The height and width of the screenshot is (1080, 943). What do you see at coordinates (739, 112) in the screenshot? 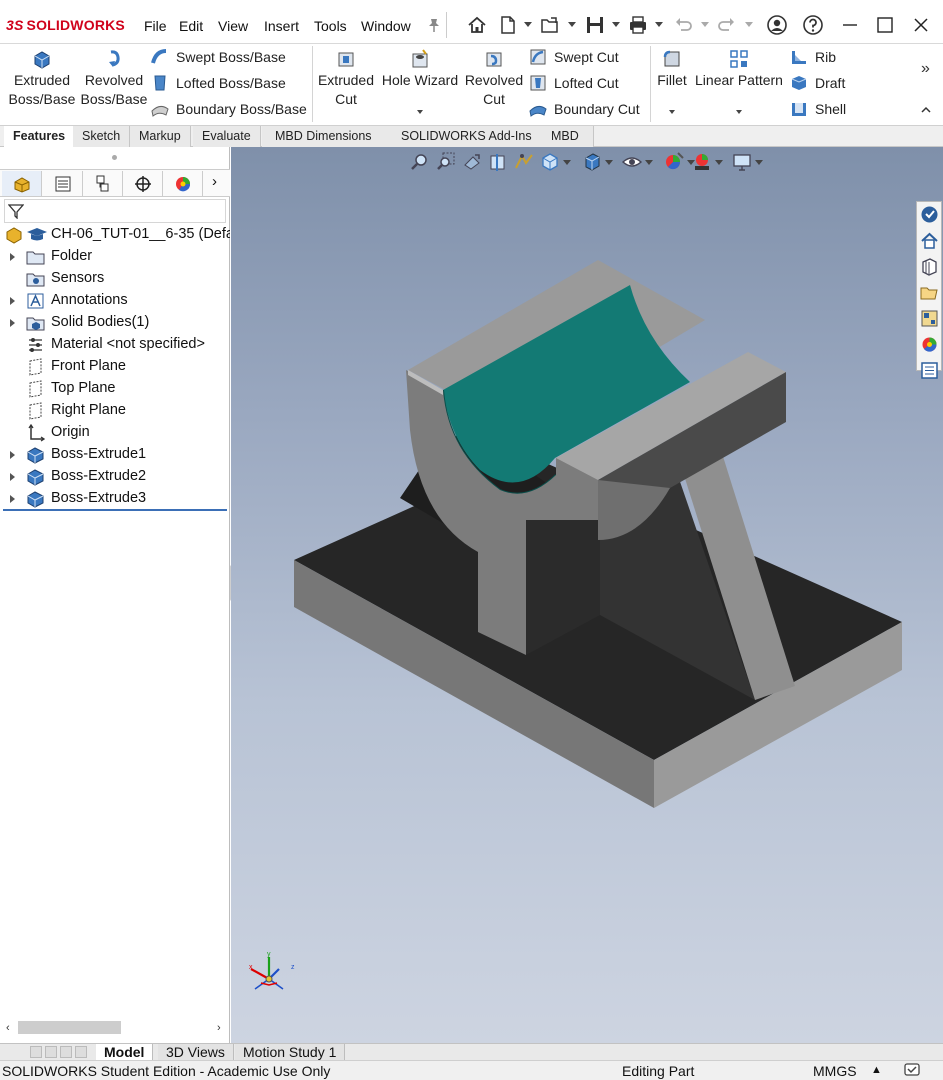
I see `linear-pattern-dropdown` at bounding box center [739, 112].